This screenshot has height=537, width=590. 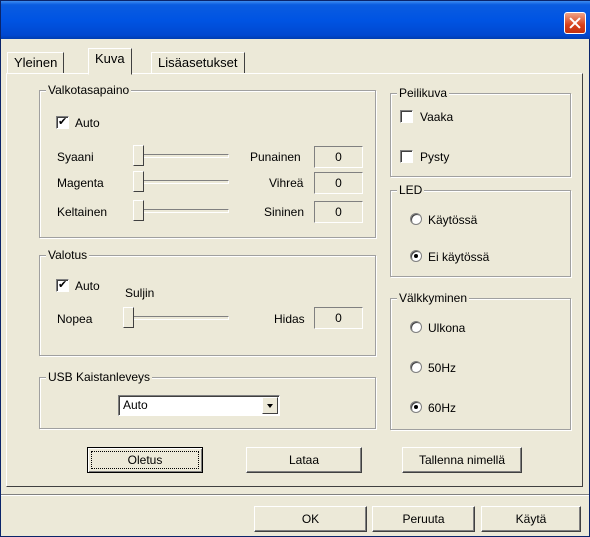 I want to click on tab-advanced: Lisäasetukset, so click(x=198, y=63).